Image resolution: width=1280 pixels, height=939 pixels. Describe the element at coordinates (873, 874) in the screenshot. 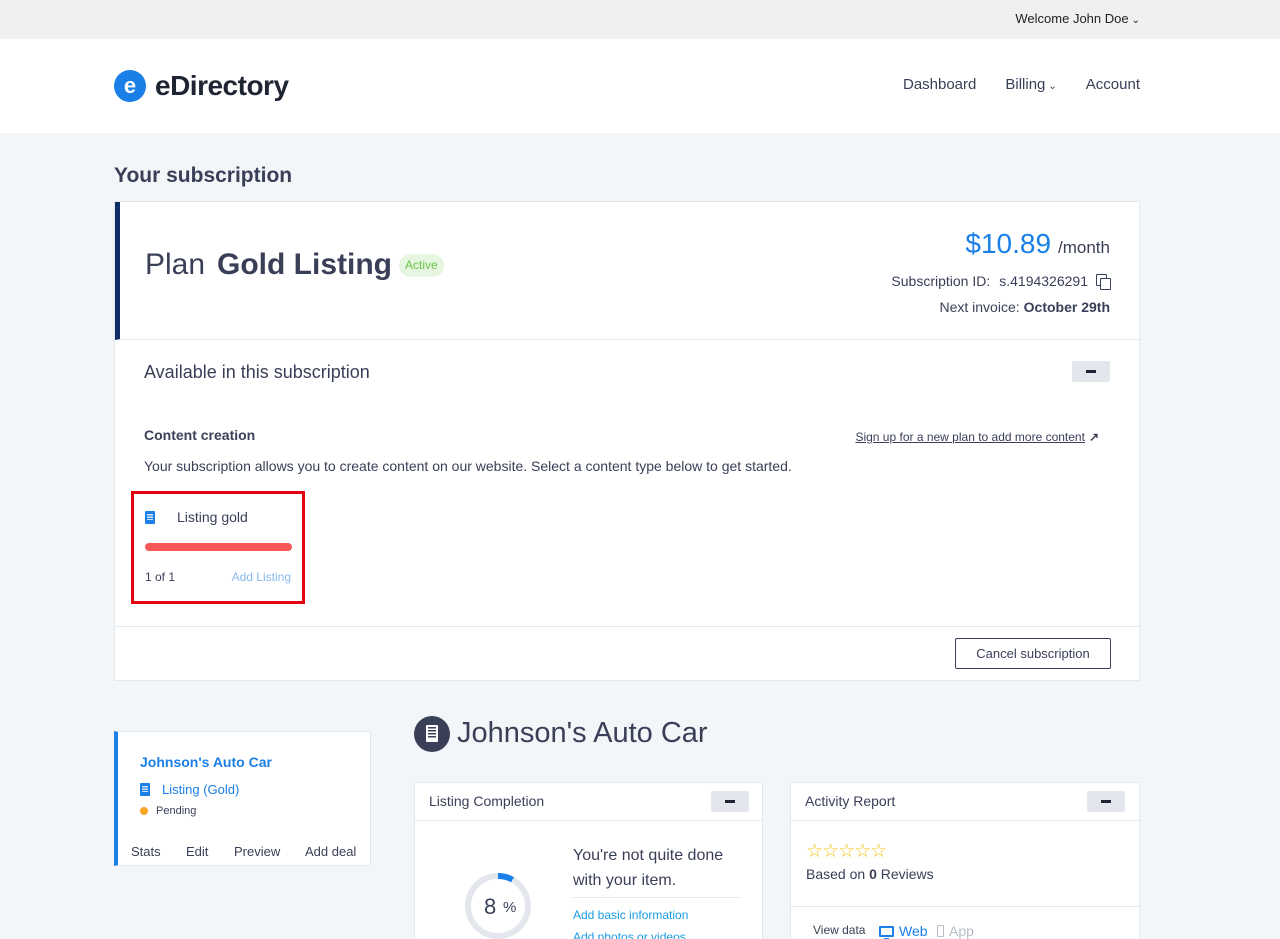

I see `reviews-count: 0` at that location.